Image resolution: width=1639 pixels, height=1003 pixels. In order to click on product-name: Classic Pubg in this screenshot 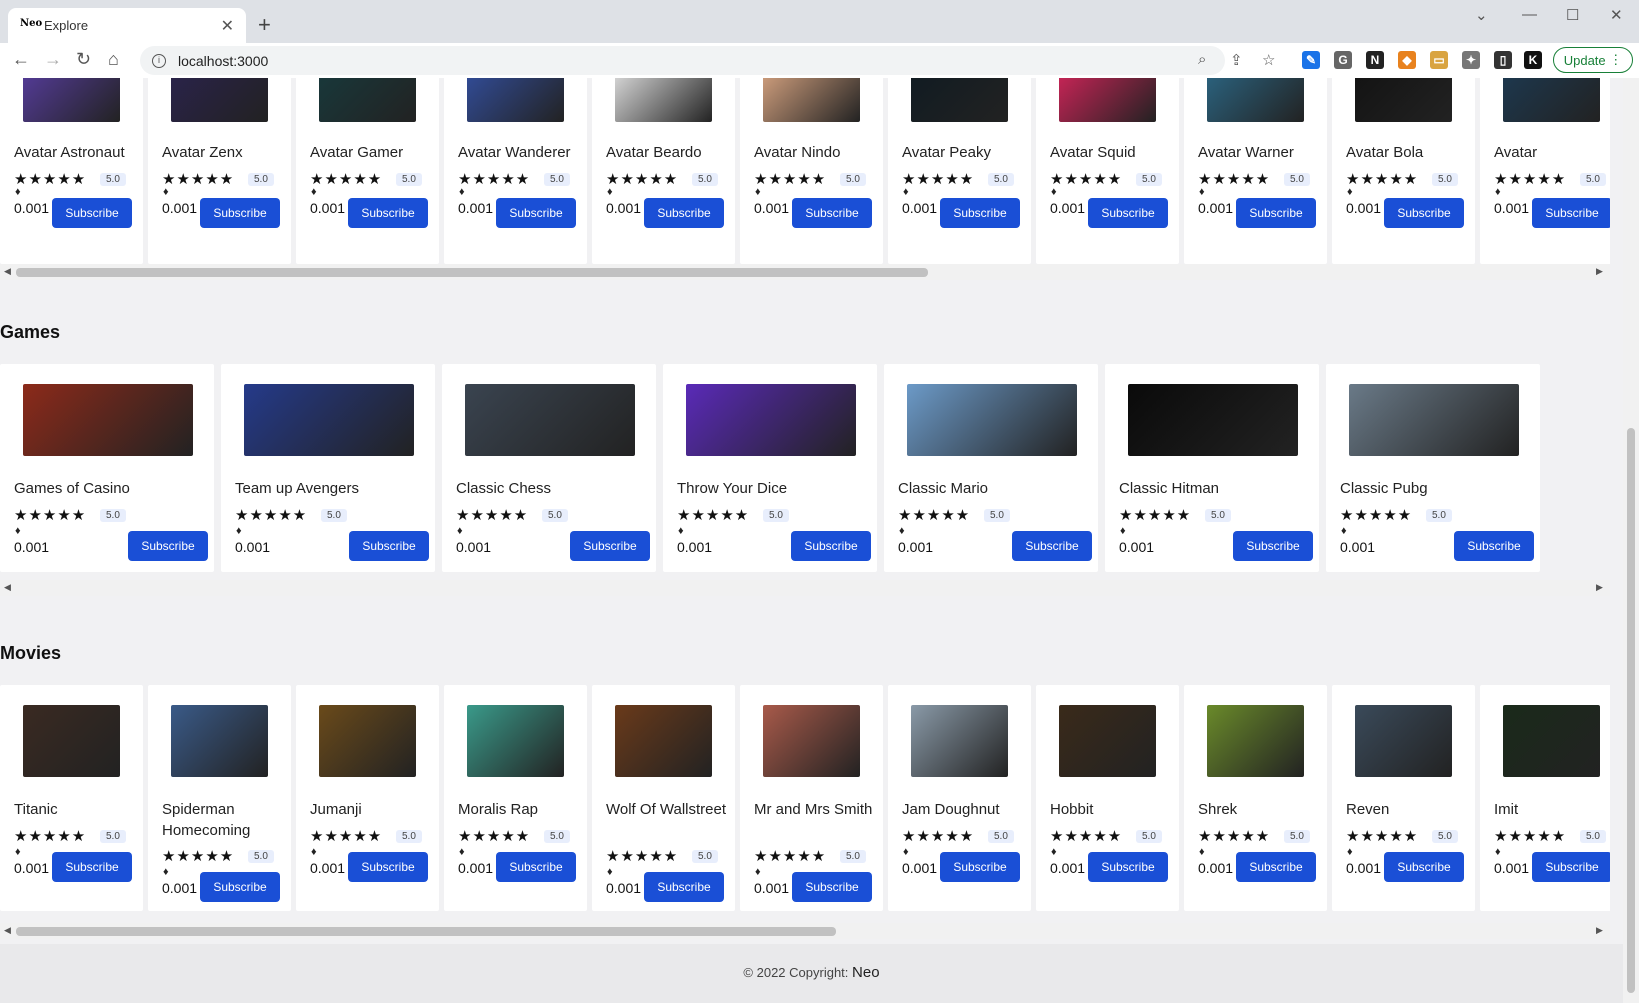, I will do `click(1437, 488)`.